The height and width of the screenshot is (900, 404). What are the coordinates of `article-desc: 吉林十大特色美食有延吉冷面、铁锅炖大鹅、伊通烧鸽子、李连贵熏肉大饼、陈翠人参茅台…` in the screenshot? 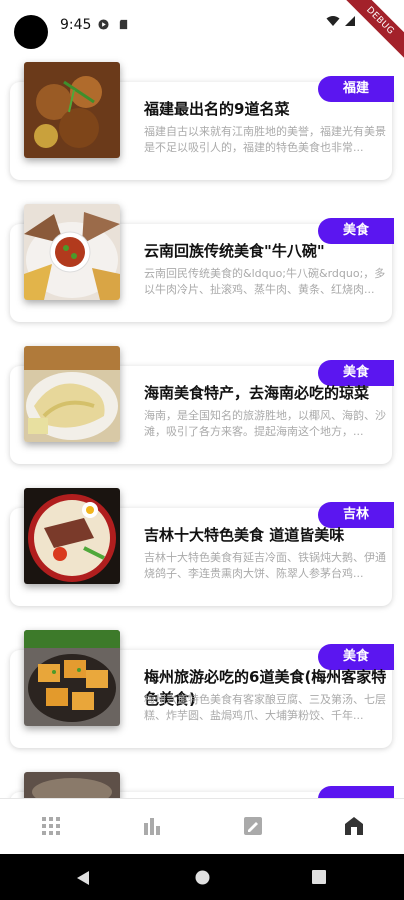 It's located at (265, 565).